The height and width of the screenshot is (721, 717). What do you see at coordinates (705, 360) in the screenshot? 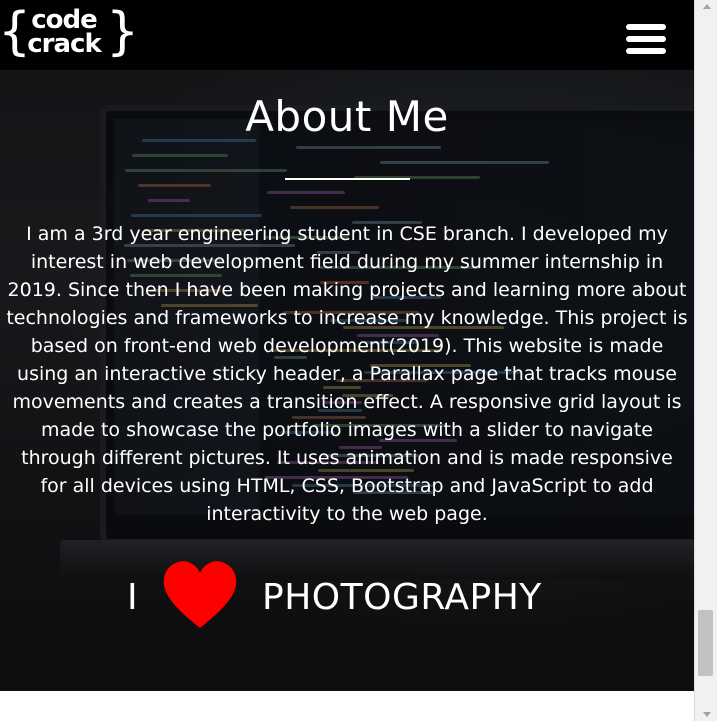
I see `vertical-scrollbar` at bounding box center [705, 360].